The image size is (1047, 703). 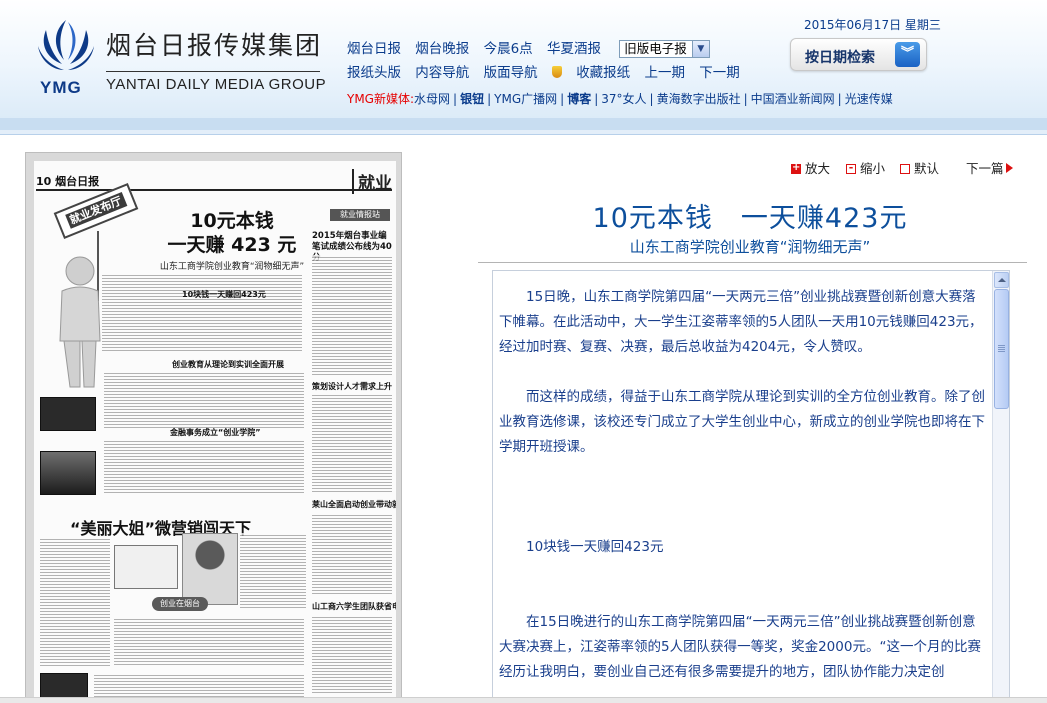 I want to click on nav-huaxia-wine: 华夏酒报, so click(x=574, y=49).